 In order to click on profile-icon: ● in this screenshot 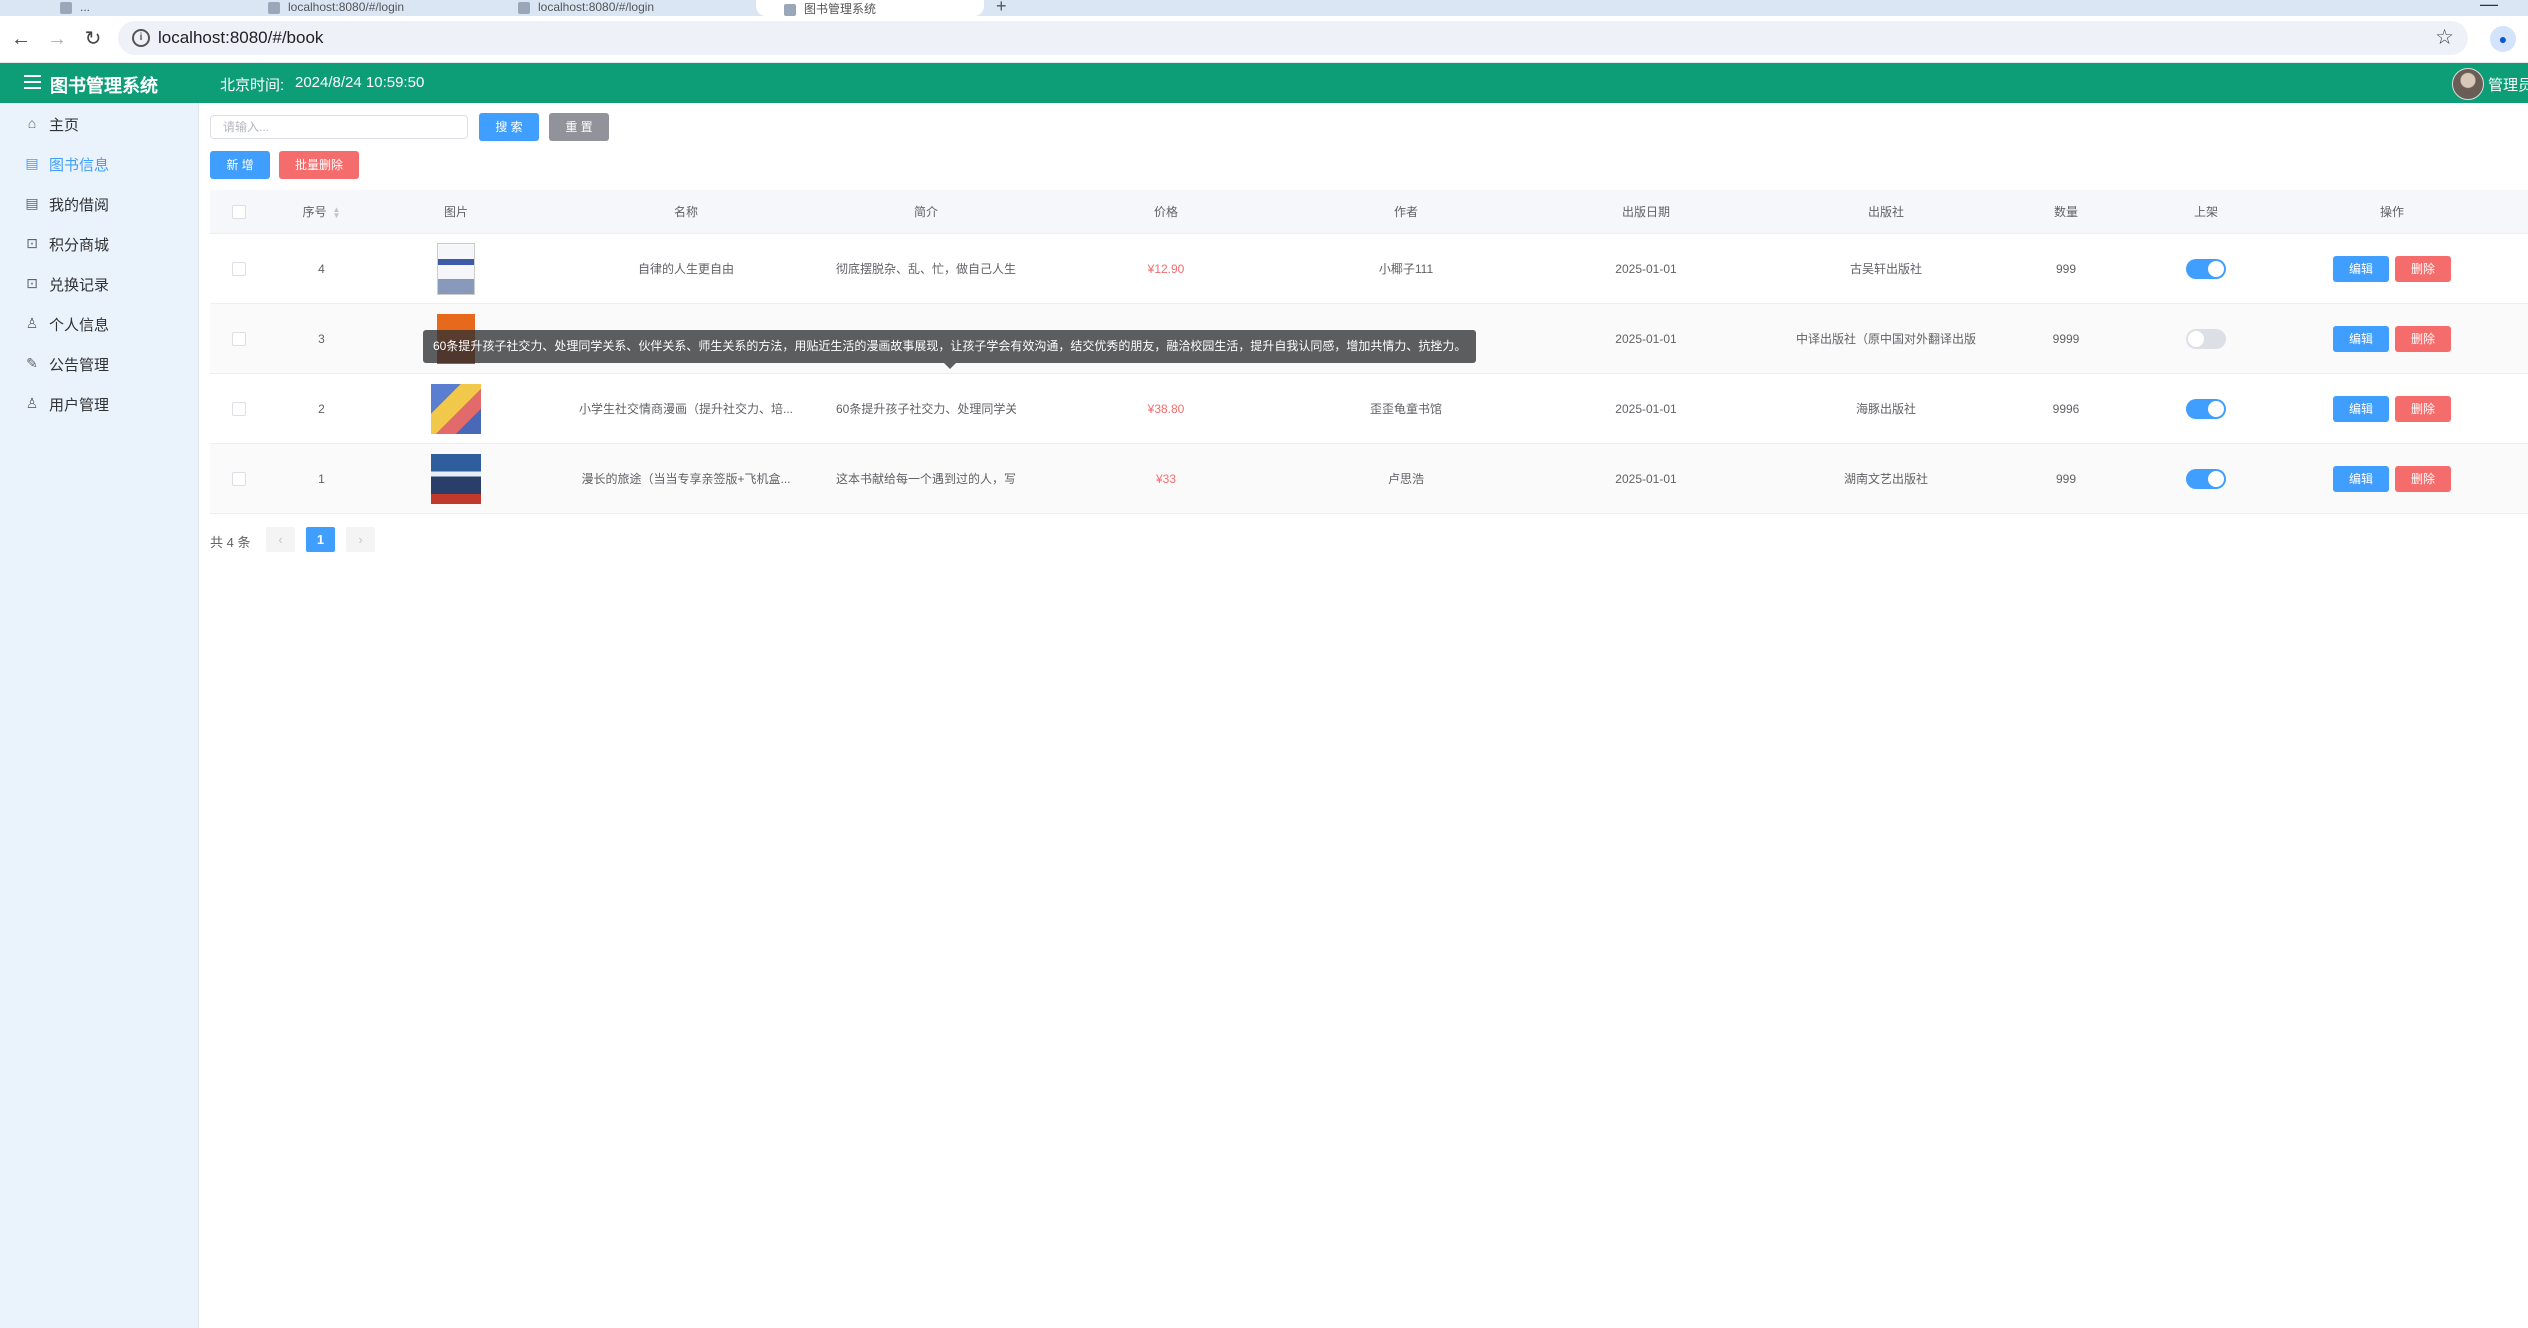, I will do `click(2503, 39)`.